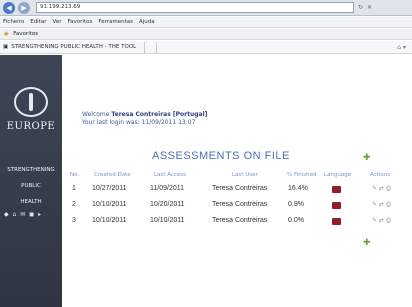 The width and height of the screenshot is (412, 307). I want to click on sidebar-item-public: PUBLIC, so click(31, 186).